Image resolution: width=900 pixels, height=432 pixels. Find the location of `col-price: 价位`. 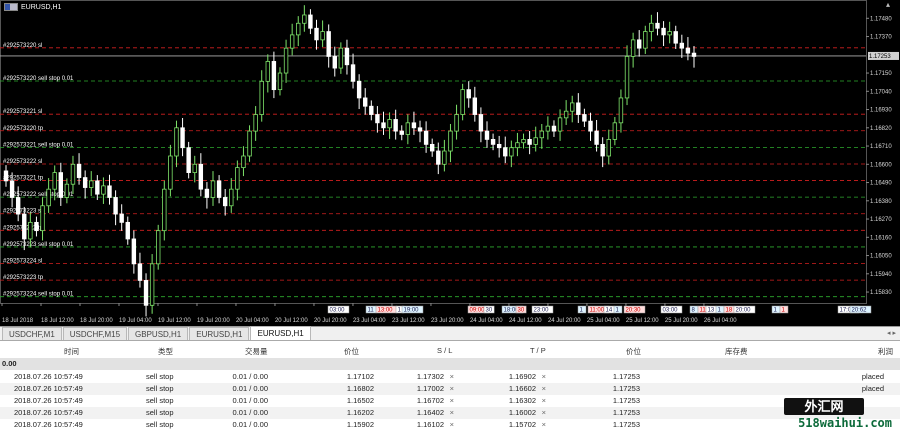

col-price: 价位 is located at coordinates (351, 351).